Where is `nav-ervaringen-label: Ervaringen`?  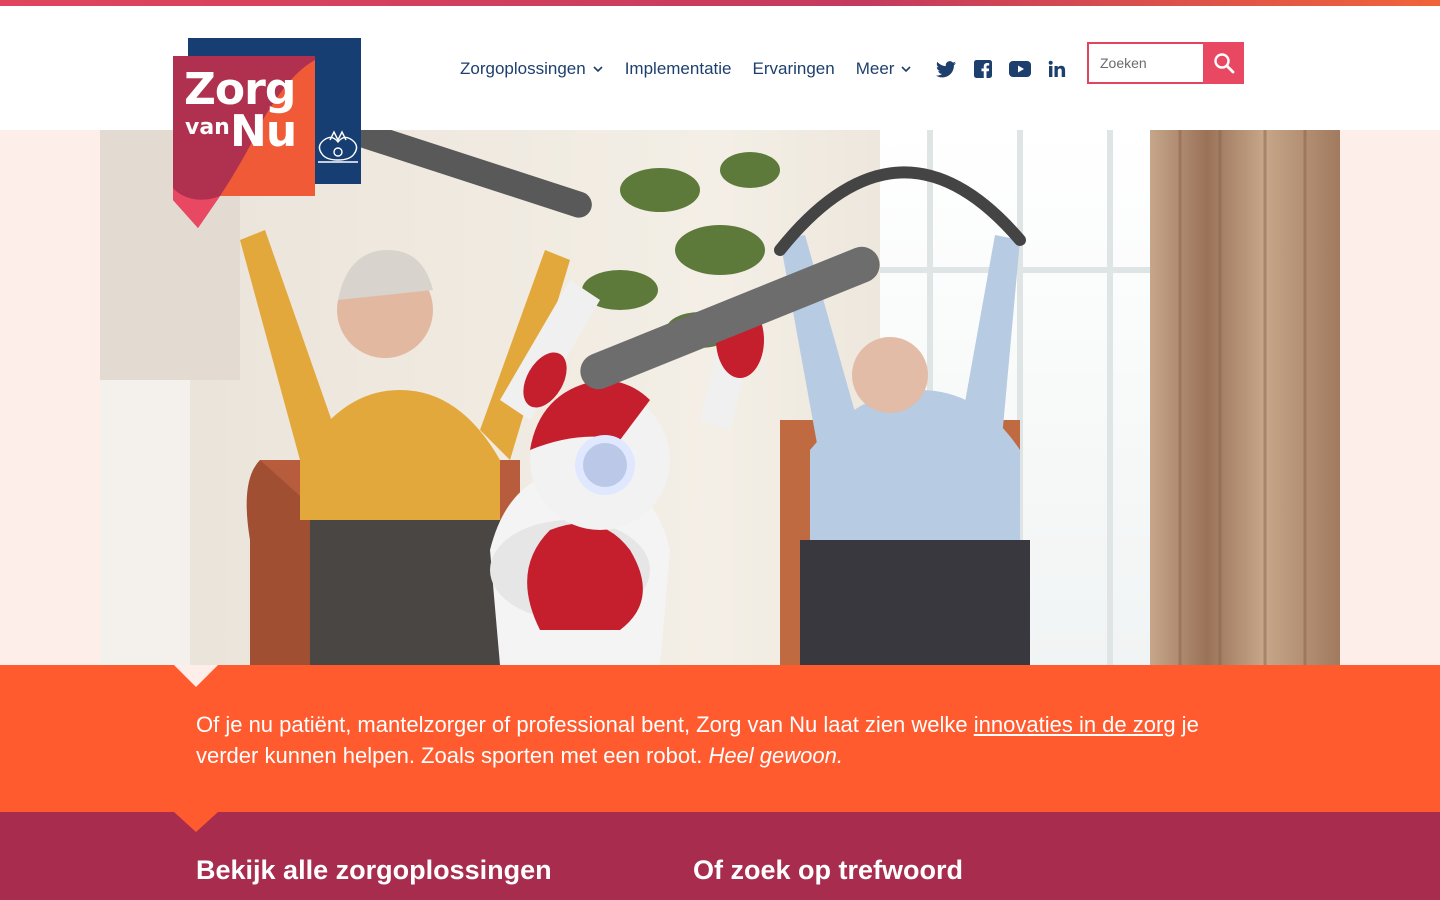 nav-ervaringen-label: Ervaringen is located at coordinates (793, 68).